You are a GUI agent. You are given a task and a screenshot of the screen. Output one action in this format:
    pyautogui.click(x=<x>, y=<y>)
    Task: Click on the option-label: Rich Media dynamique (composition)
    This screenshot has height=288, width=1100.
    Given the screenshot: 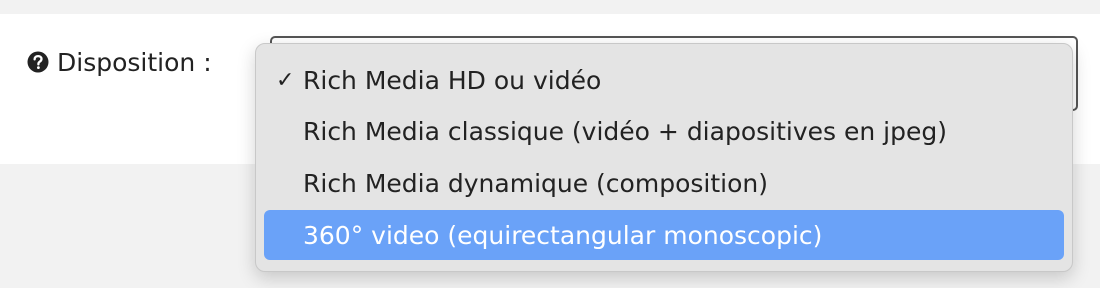 What is the action you would take?
    pyautogui.click(x=535, y=183)
    